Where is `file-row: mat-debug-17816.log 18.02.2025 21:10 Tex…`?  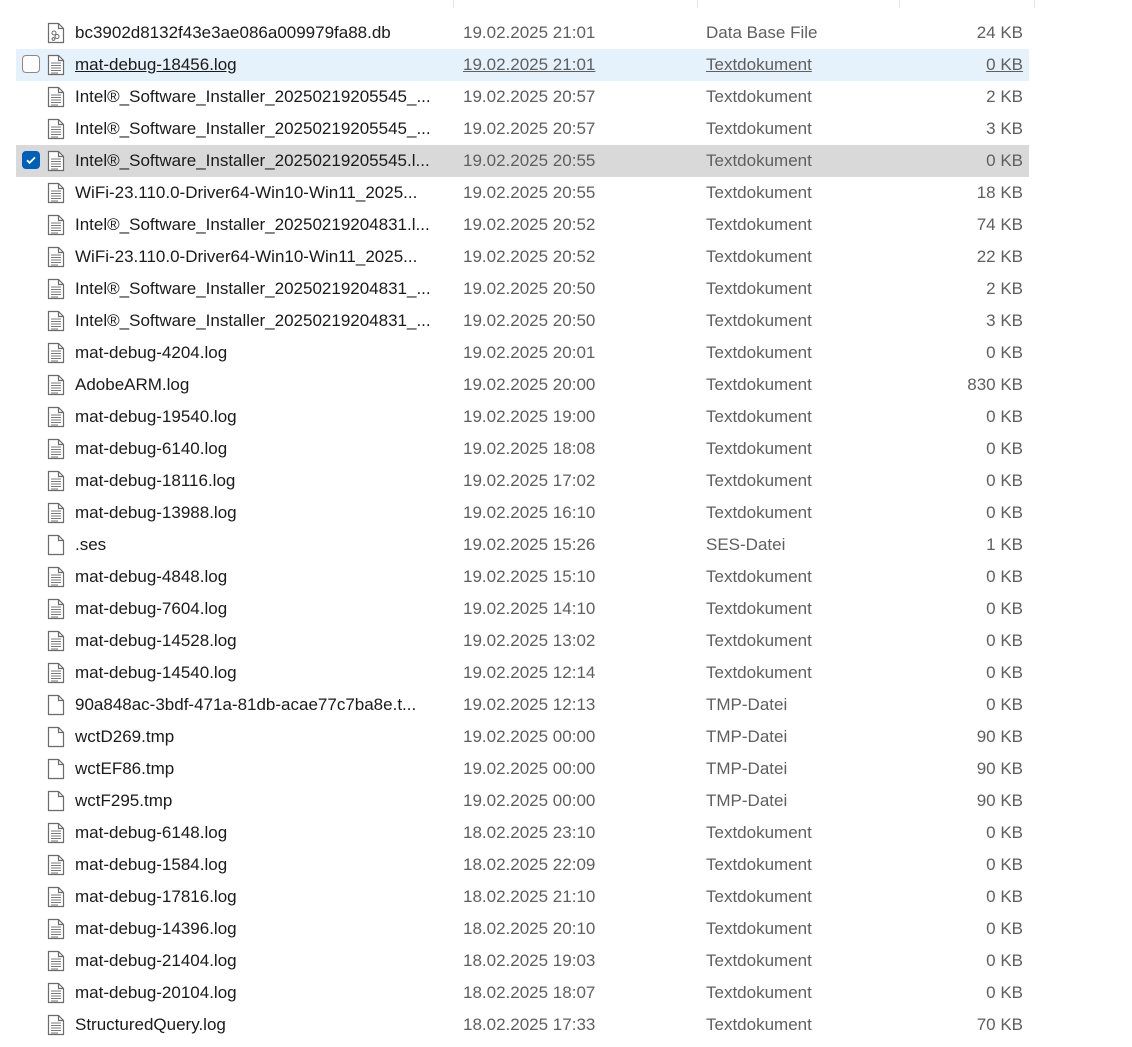
file-row: mat-debug-17816.log 18.02.2025 21:10 Tex… is located at coordinates (522, 897).